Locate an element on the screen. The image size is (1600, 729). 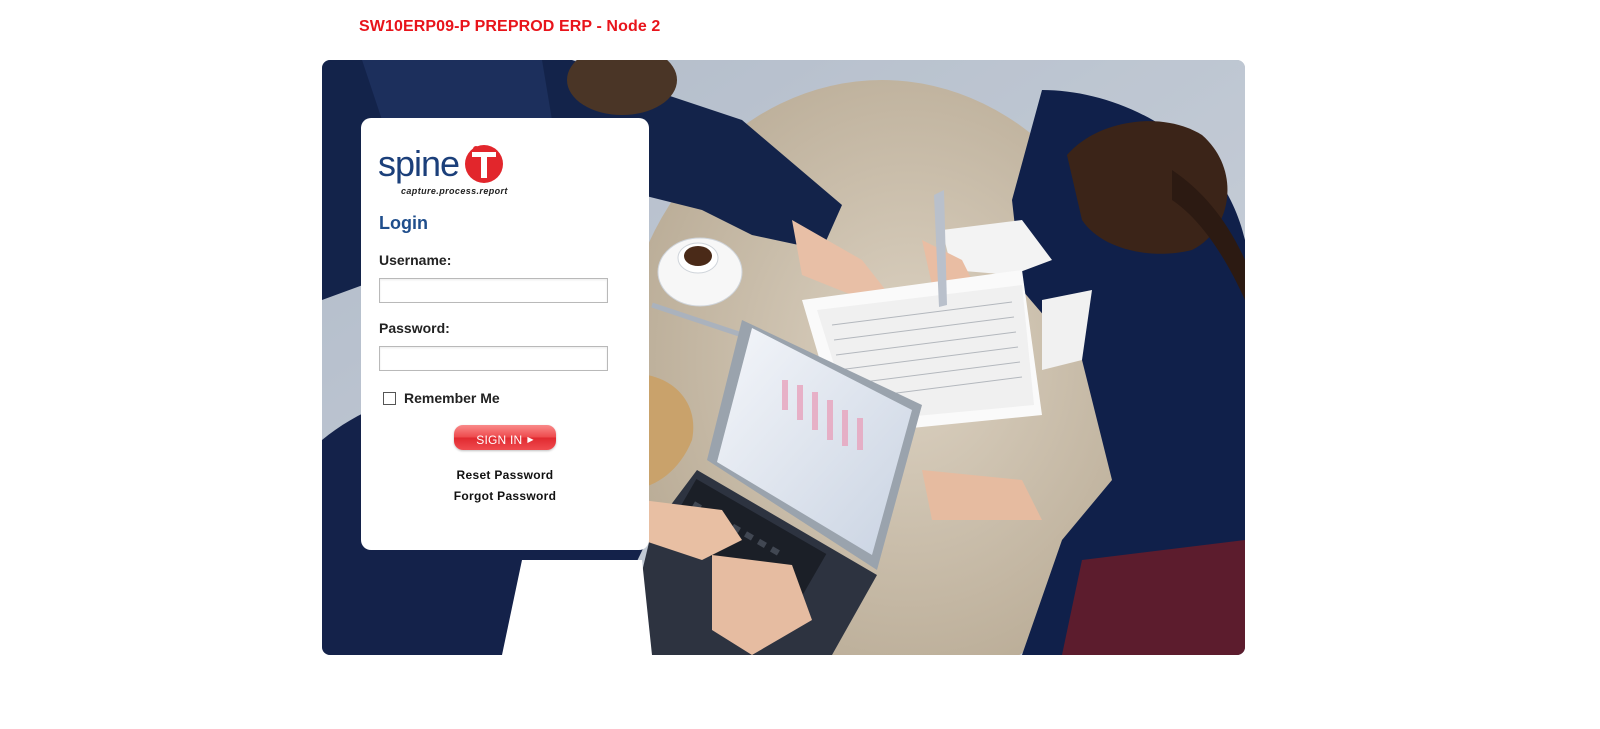
remember-me: Remember Me is located at coordinates (441, 398).